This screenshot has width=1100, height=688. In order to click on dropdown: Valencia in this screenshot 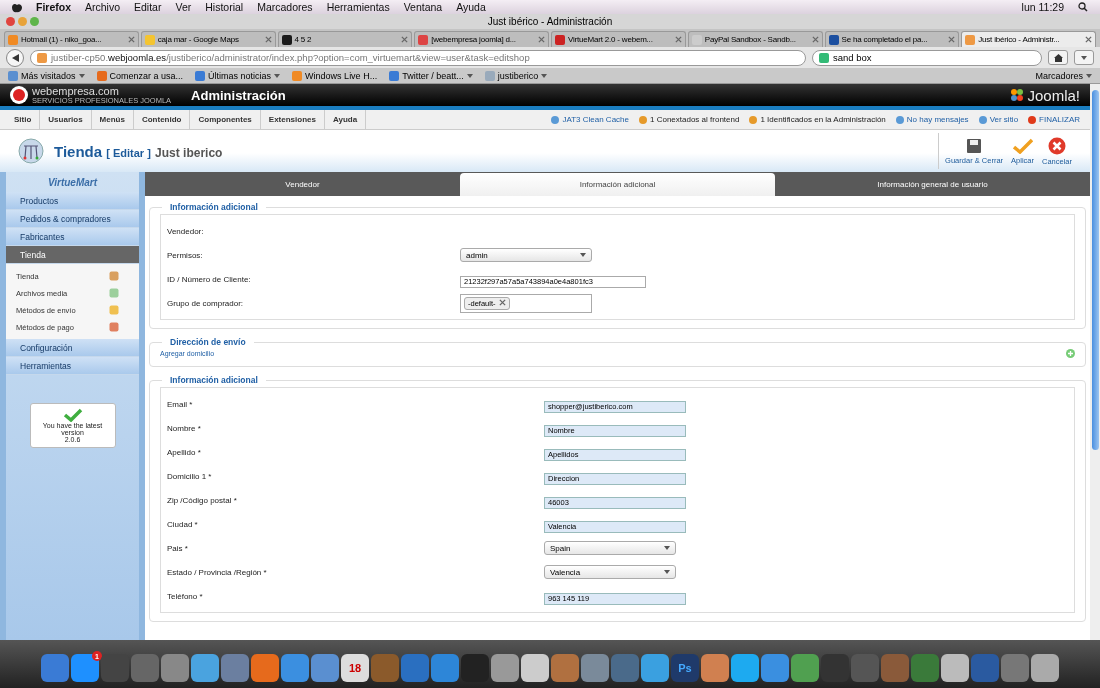, I will do `click(610, 572)`.